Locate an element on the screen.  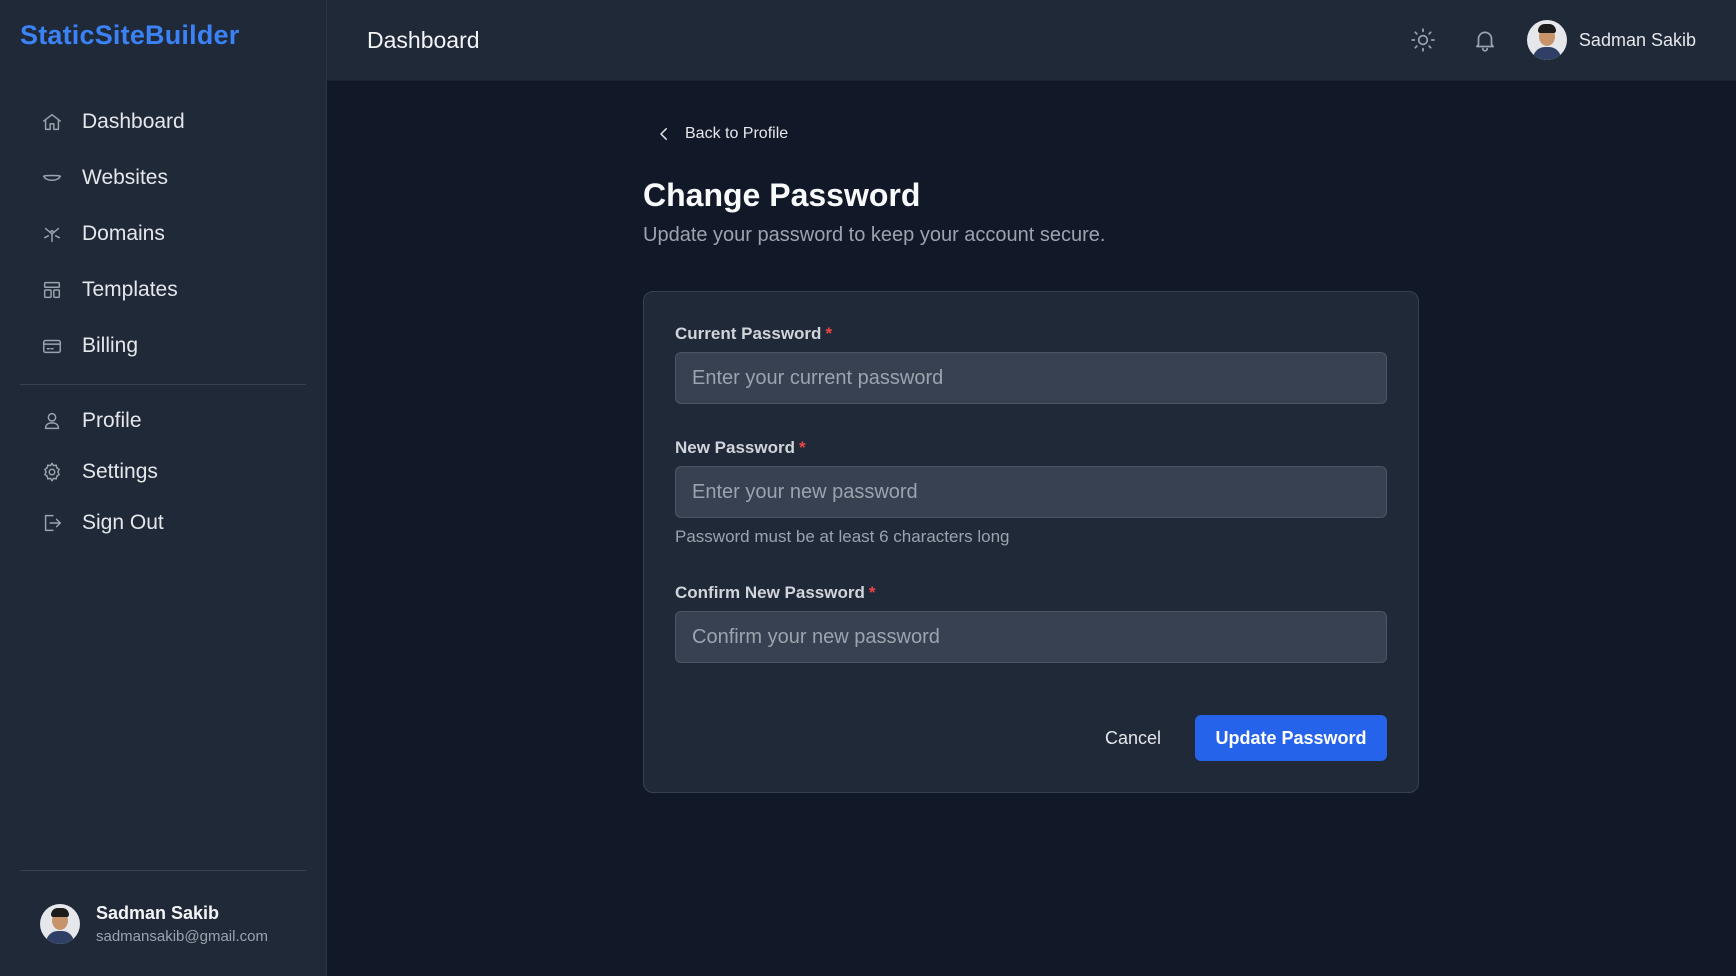
gear-icon is located at coordinates (52, 472).